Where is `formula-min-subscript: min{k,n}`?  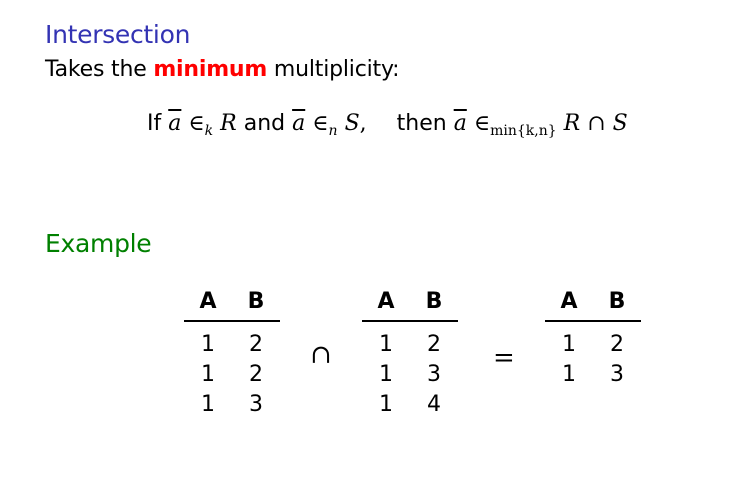 formula-min-subscript: min{k,n} is located at coordinates (523, 131).